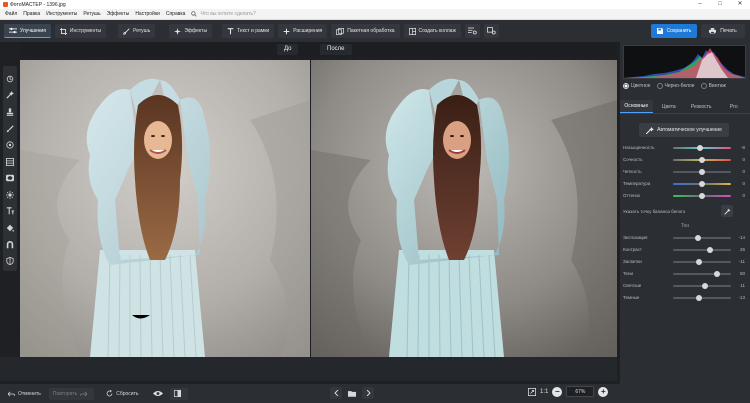  What do you see at coordinates (603, 391) in the screenshot?
I see `zoom-in-icon: +` at bounding box center [603, 391].